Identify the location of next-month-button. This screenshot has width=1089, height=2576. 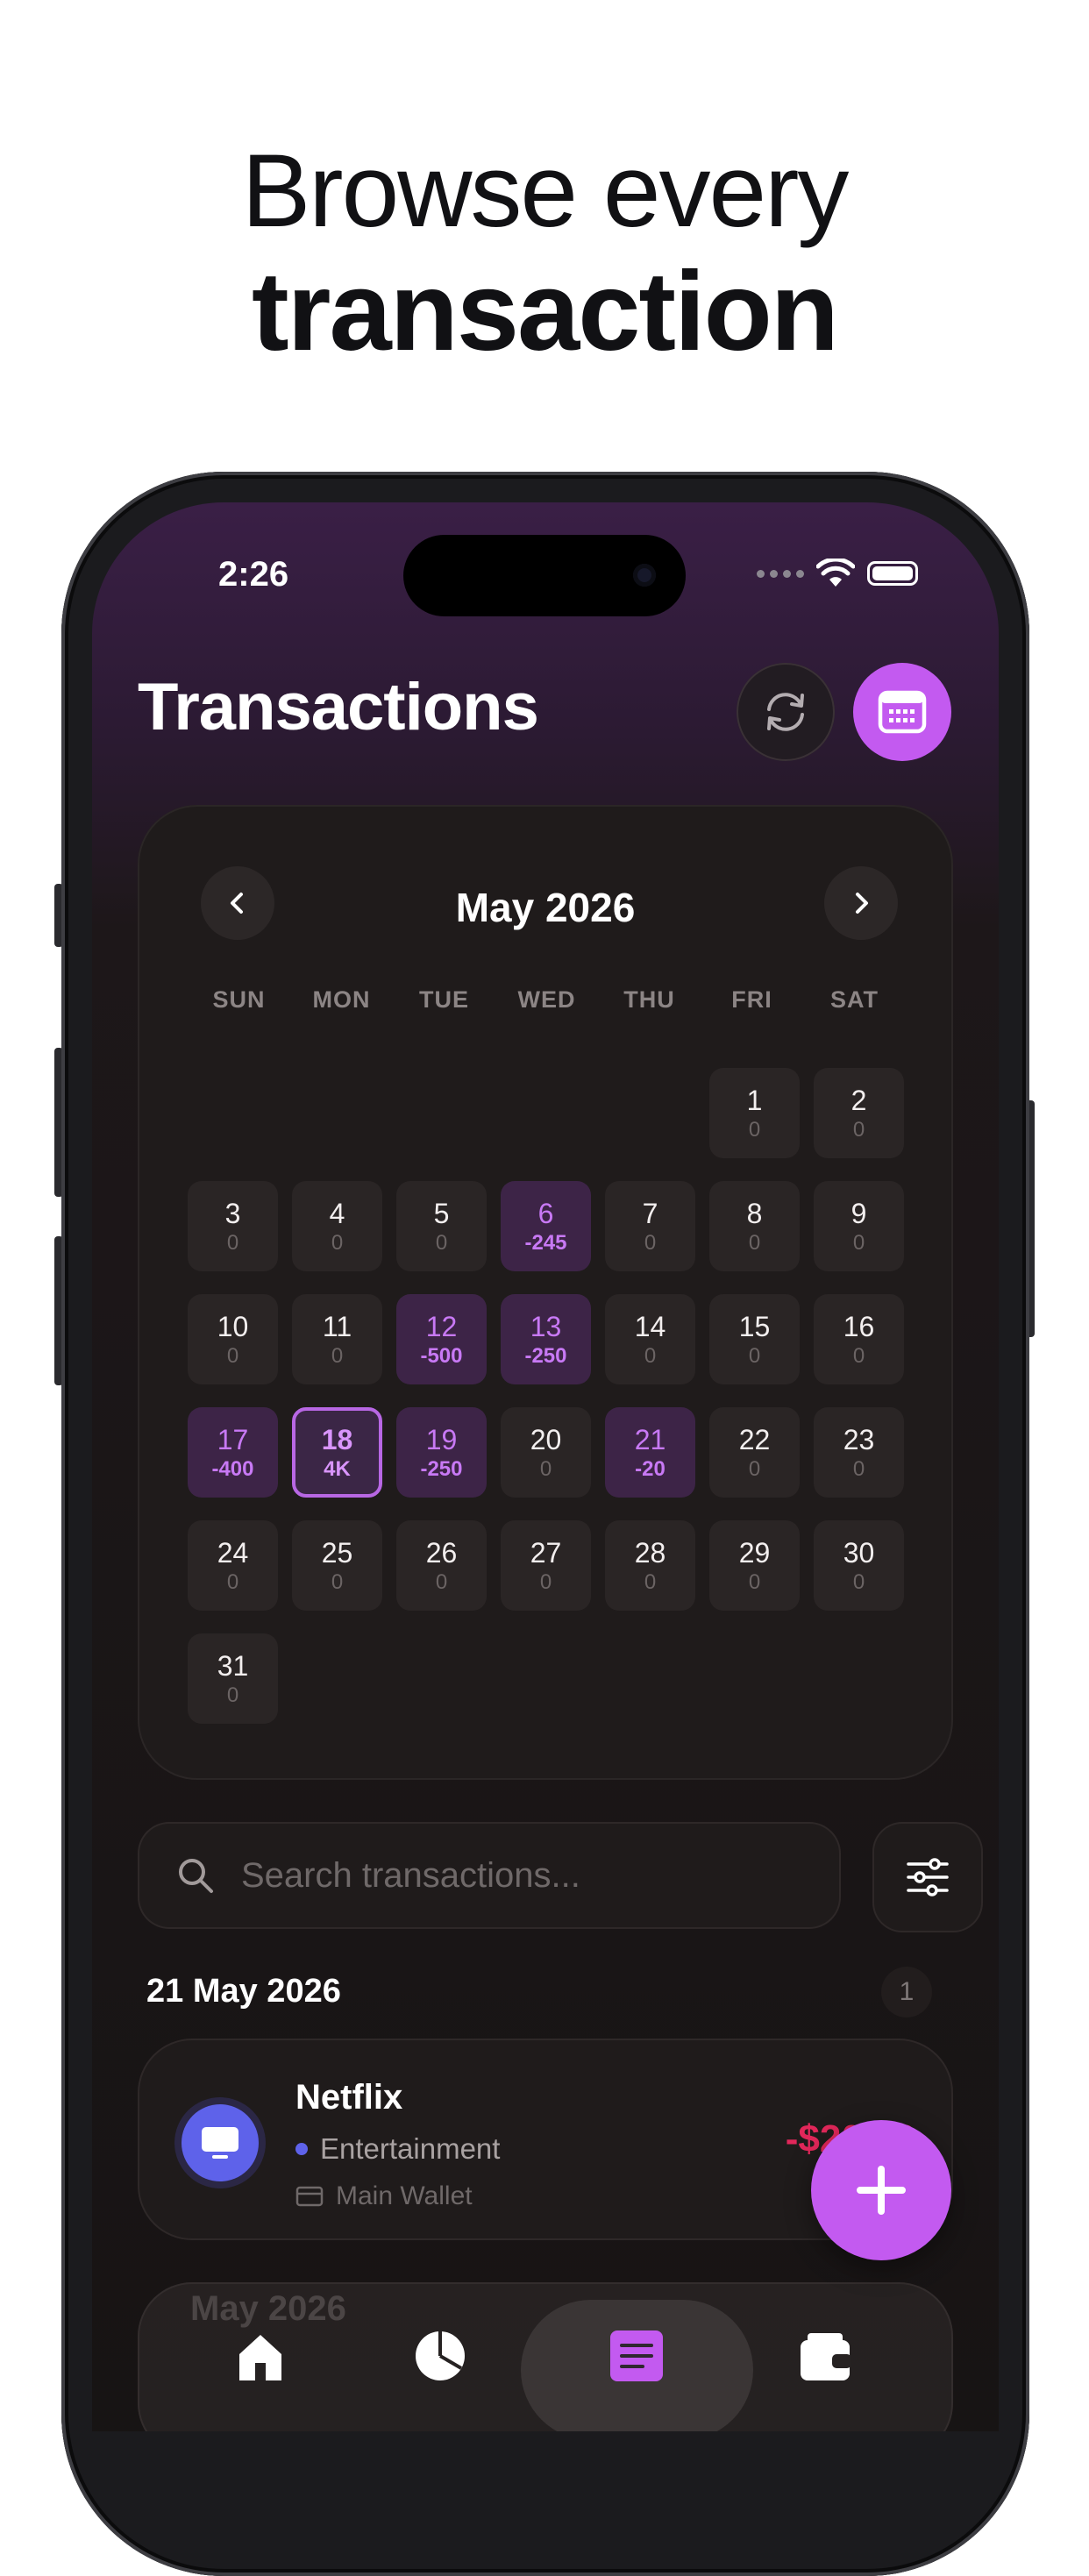
(861, 903).